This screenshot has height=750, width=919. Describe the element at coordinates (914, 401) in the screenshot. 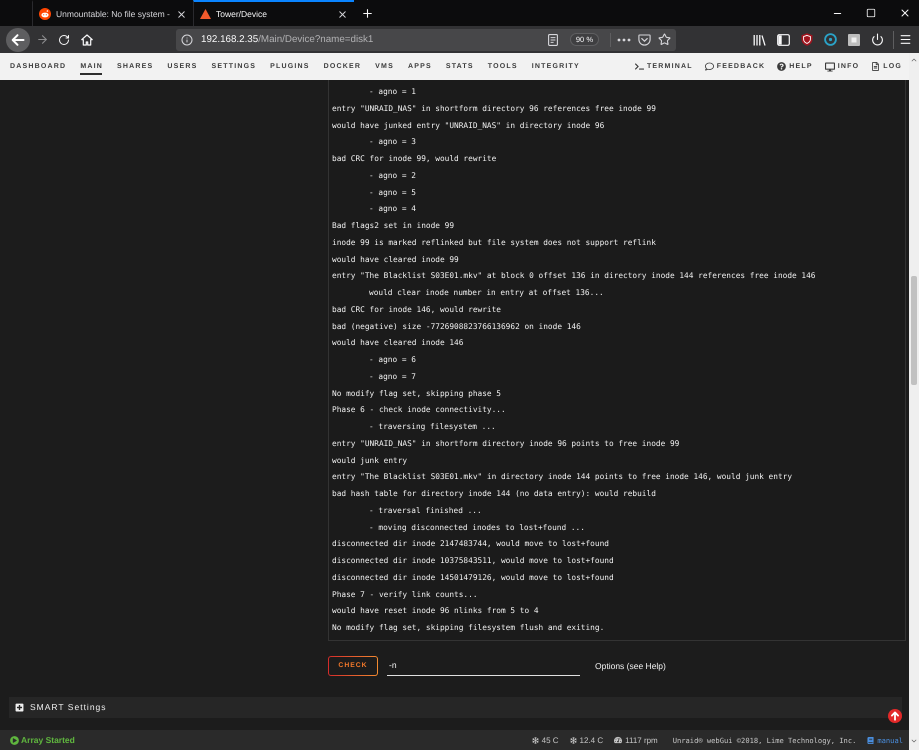

I see `scrollbar-track` at that location.